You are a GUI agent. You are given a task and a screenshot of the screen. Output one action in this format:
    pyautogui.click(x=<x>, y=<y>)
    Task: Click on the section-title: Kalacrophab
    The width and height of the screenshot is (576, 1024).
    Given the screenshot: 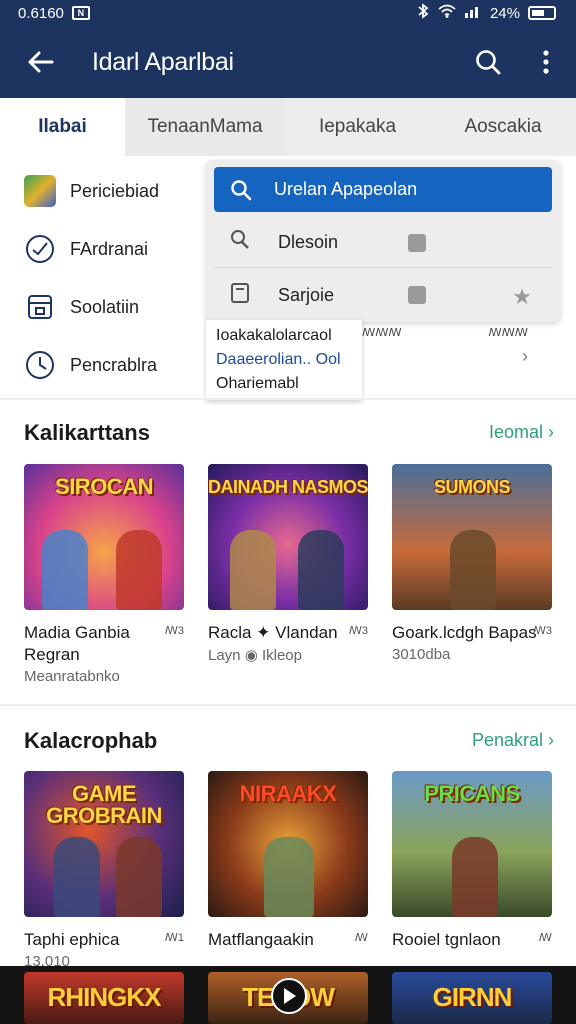 What is the action you would take?
    pyautogui.click(x=91, y=740)
    